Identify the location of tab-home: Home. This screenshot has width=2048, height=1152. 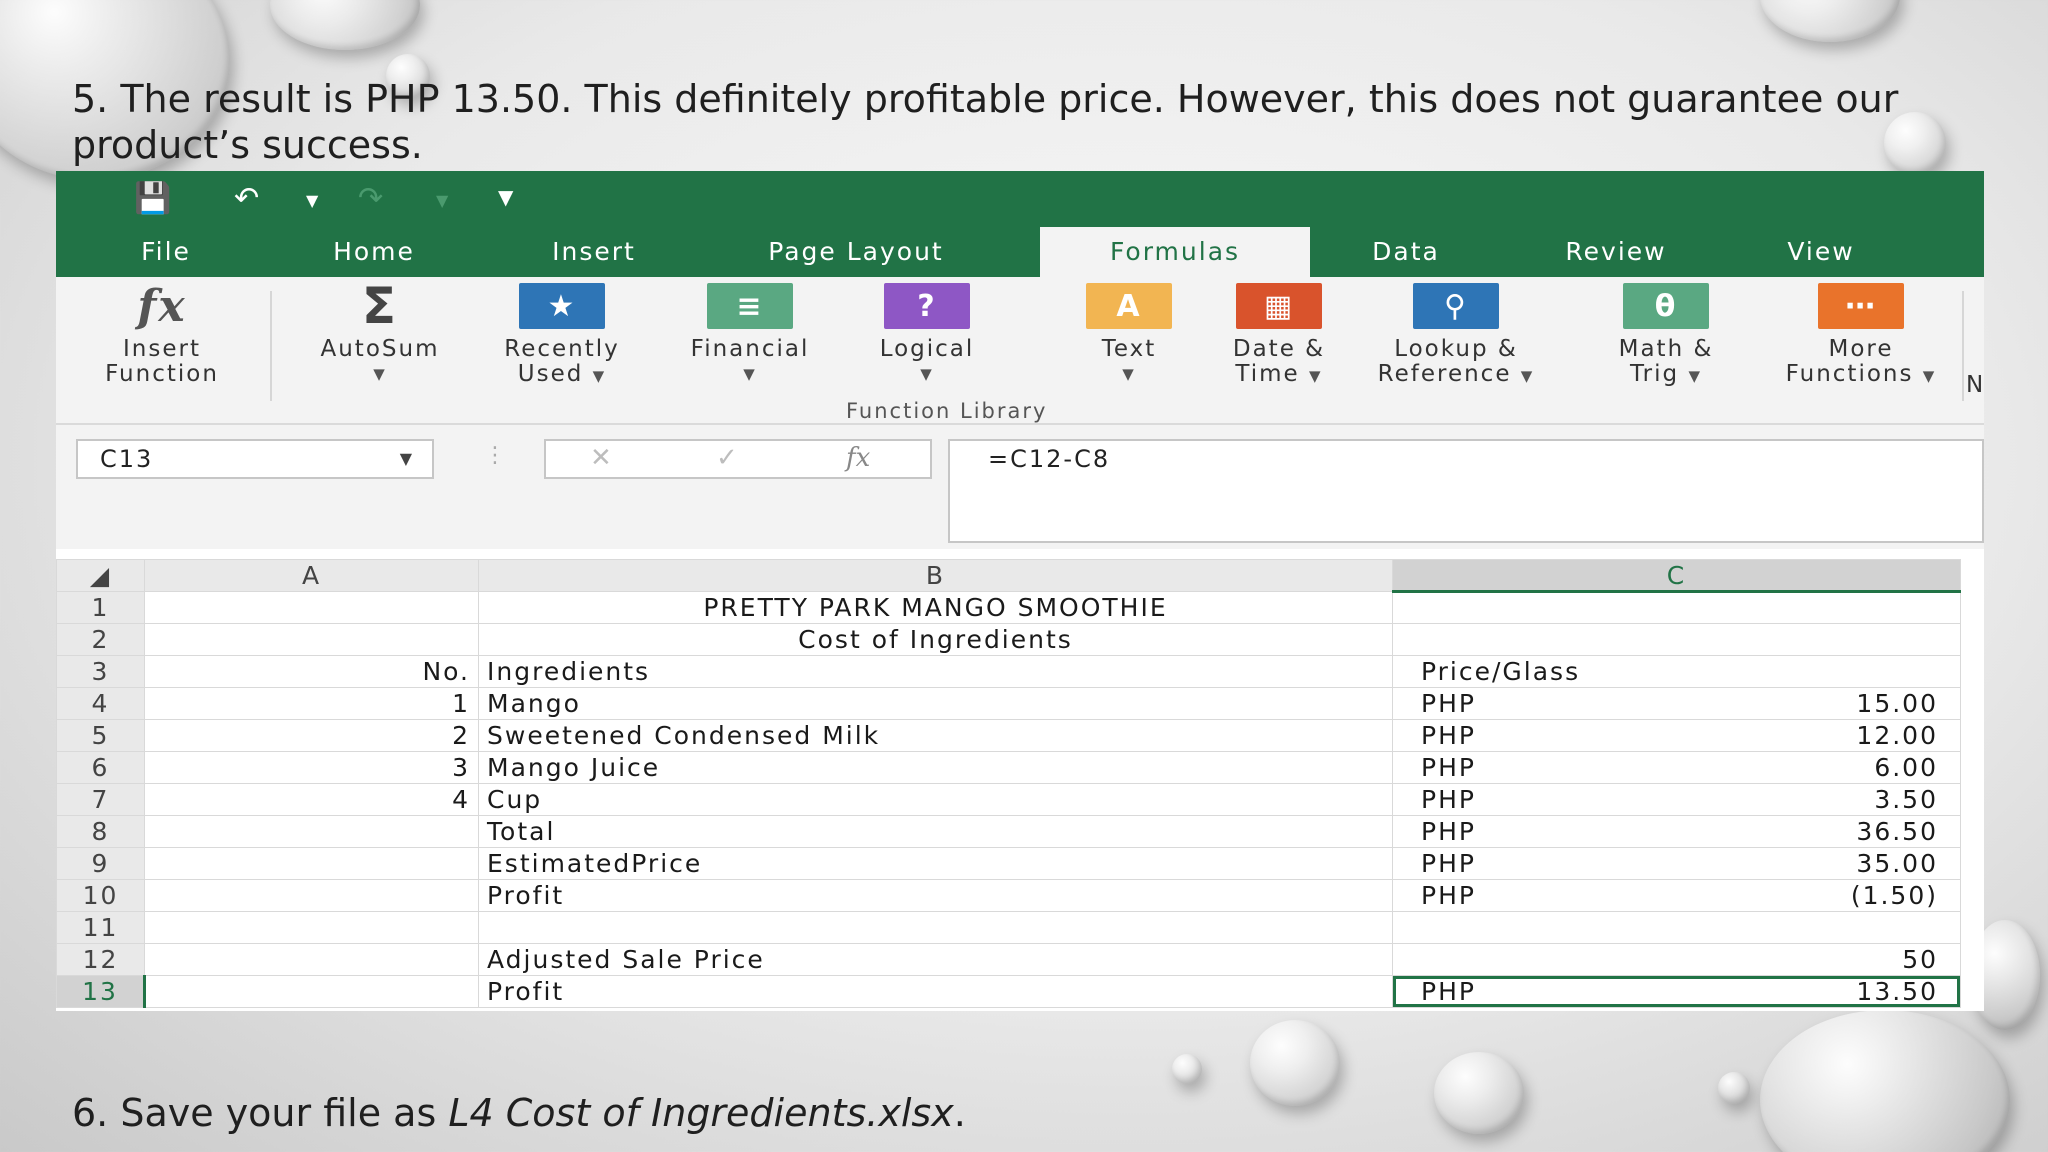
(374, 252).